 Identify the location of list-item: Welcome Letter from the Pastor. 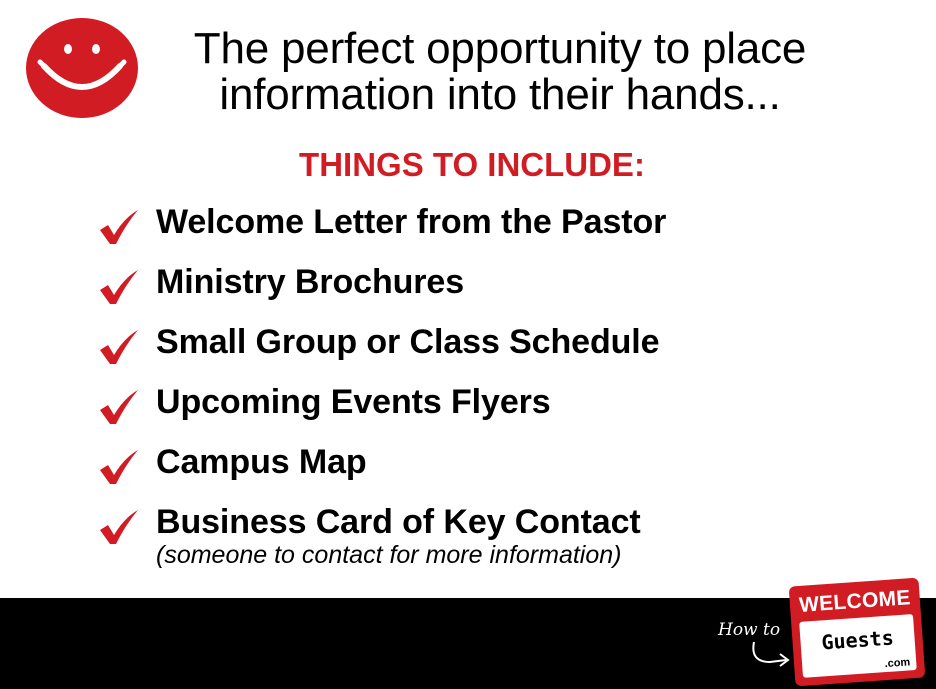
(478, 230).